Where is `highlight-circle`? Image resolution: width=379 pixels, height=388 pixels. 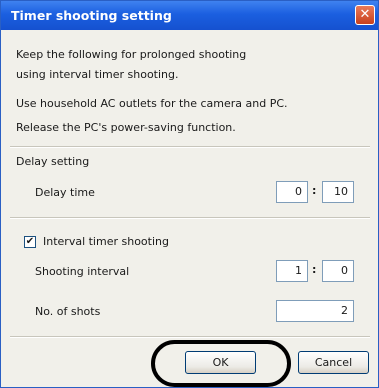 highlight-circle is located at coordinates (221, 363).